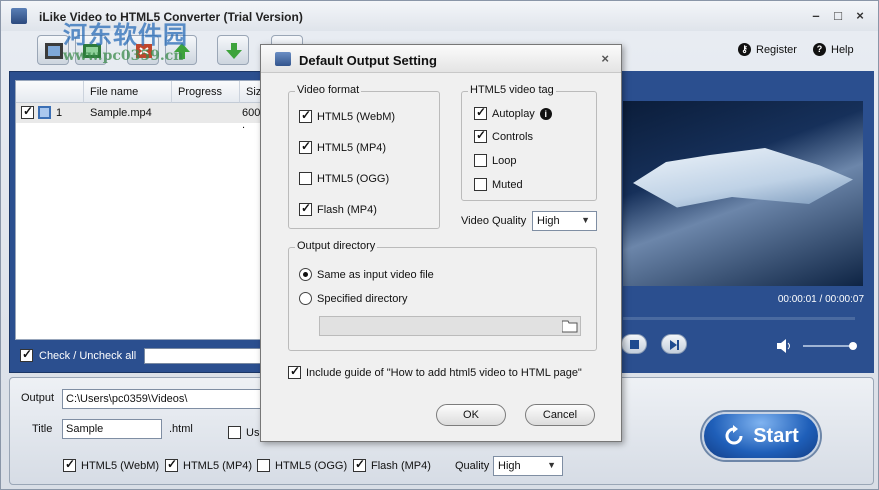 This screenshot has height=490, width=879. I want to click on info-icon: i, so click(545, 113).